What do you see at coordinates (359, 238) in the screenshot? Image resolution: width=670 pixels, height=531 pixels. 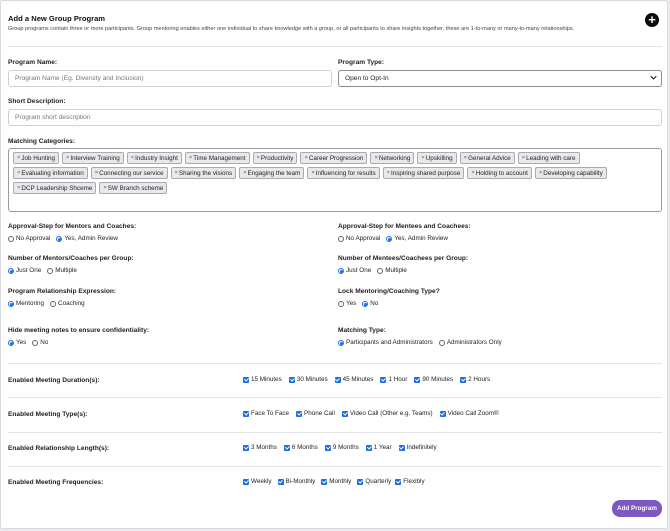 I see `approval-mentees-option: No Approval` at bounding box center [359, 238].